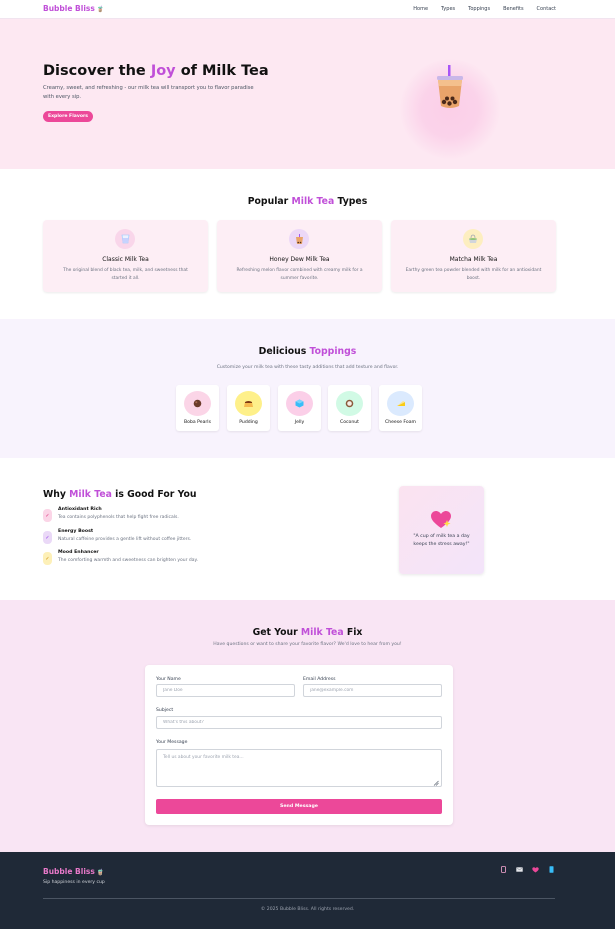  I want to click on logo: Bubble Bliss 🧋, so click(73, 8).